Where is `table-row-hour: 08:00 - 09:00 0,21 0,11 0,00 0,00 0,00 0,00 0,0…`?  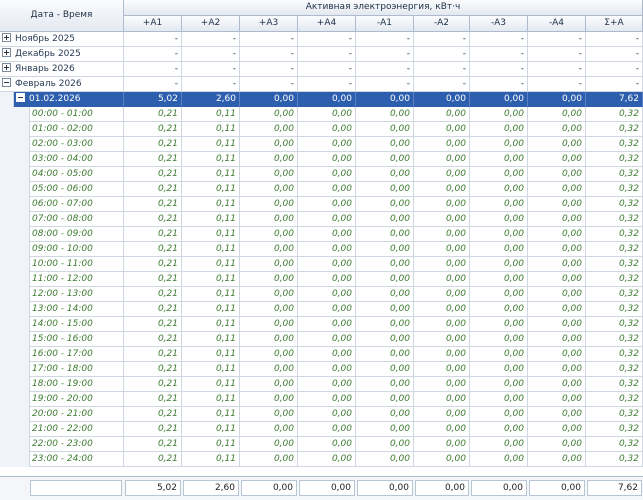 table-row-hour: 08:00 - 09:00 0,21 0,11 0,00 0,00 0,00 0,00 0,0… is located at coordinates (321, 234).